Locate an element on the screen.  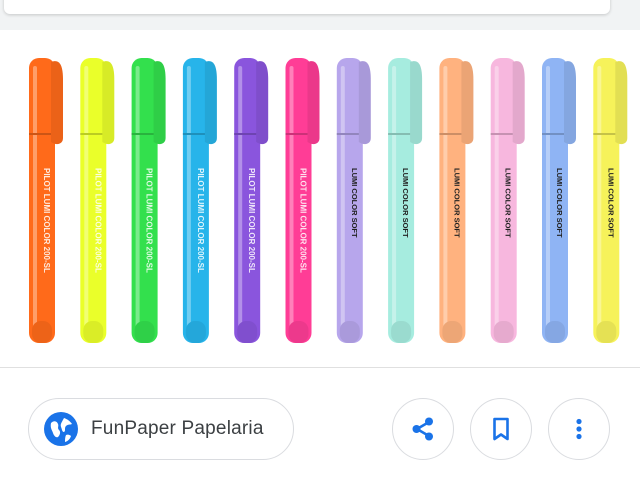
source-chip: FunPaper Papelaria is located at coordinates (161, 429).